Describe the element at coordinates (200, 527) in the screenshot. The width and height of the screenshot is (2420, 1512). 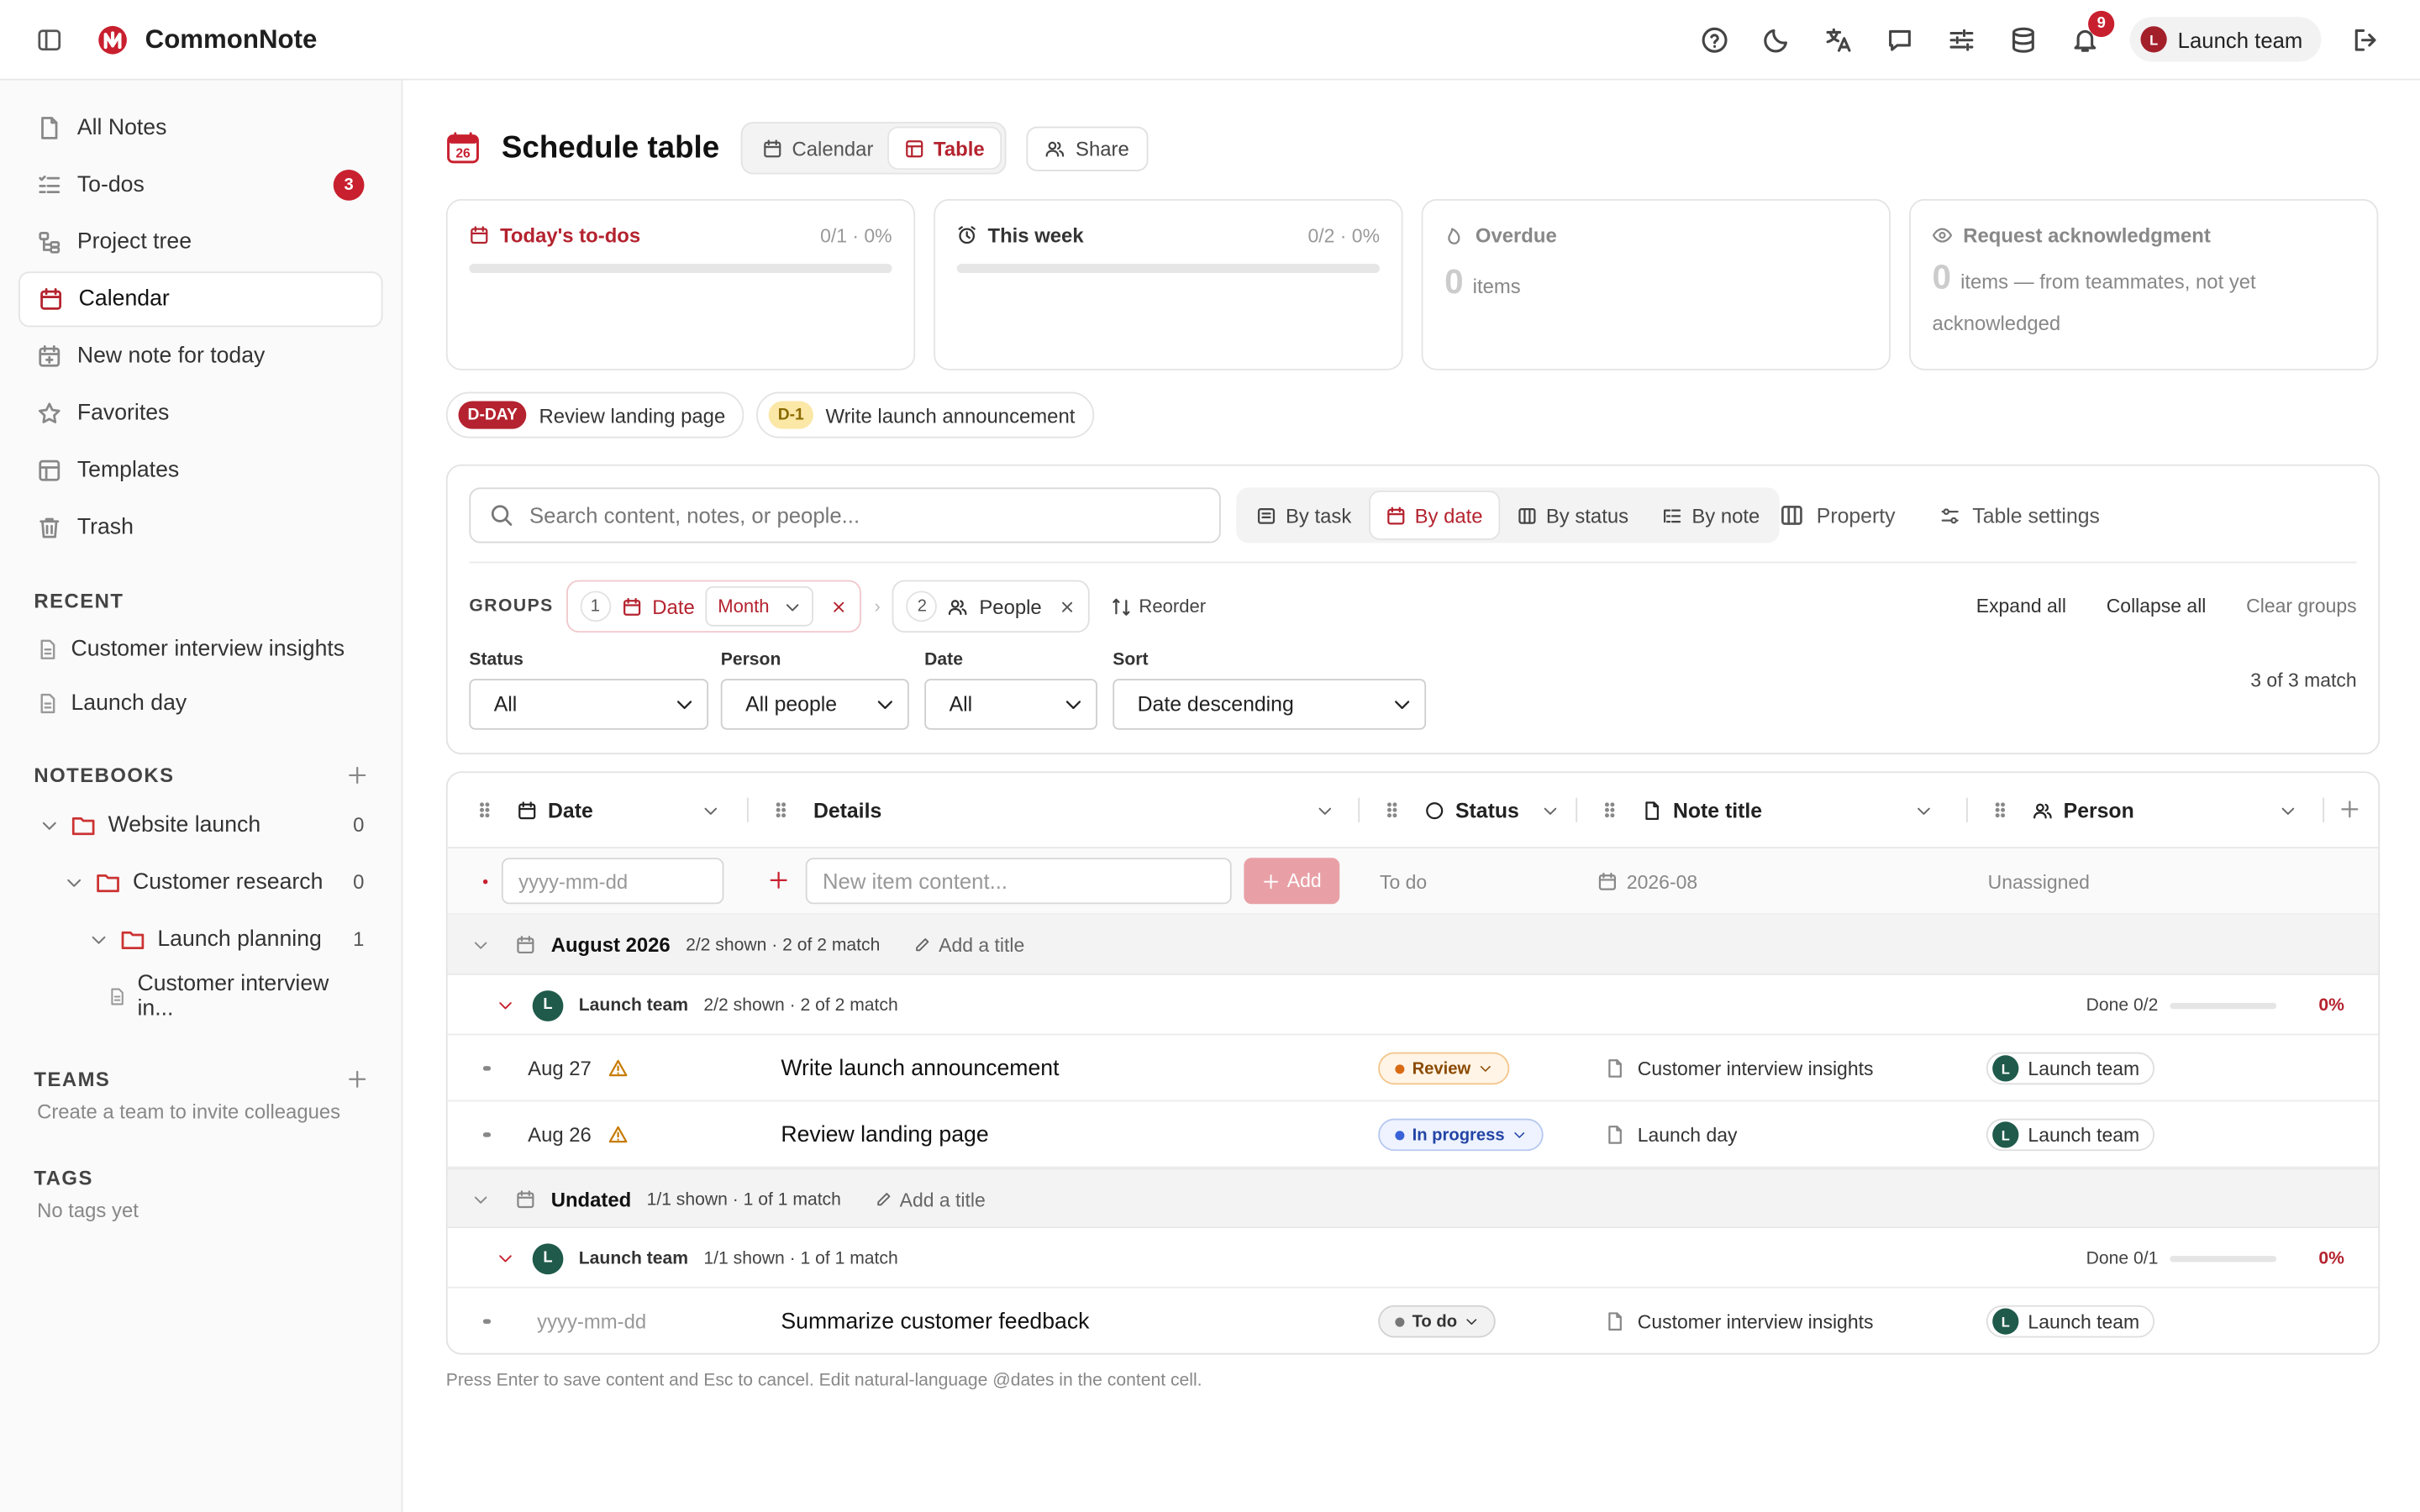
I see `nav-trash: Trash` at that location.